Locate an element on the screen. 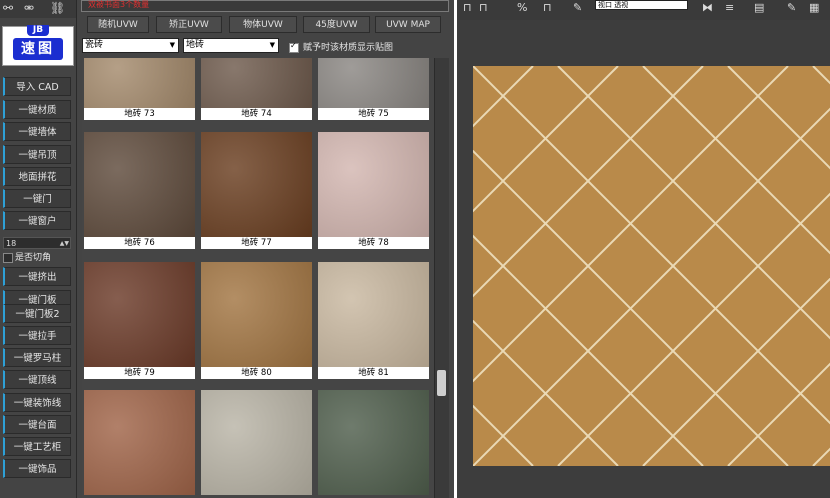 The height and width of the screenshot is (498, 830). sidebar-button: 一键吊顶 is located at coordinates (37, 154).